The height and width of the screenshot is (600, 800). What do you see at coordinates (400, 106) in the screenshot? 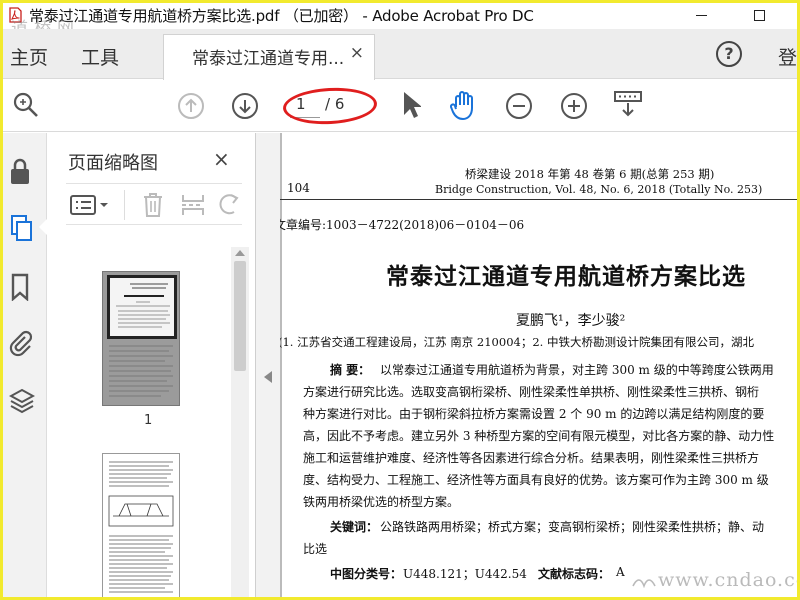
I see `toolbar: 1 / 6` at bounding box center [400, 106].